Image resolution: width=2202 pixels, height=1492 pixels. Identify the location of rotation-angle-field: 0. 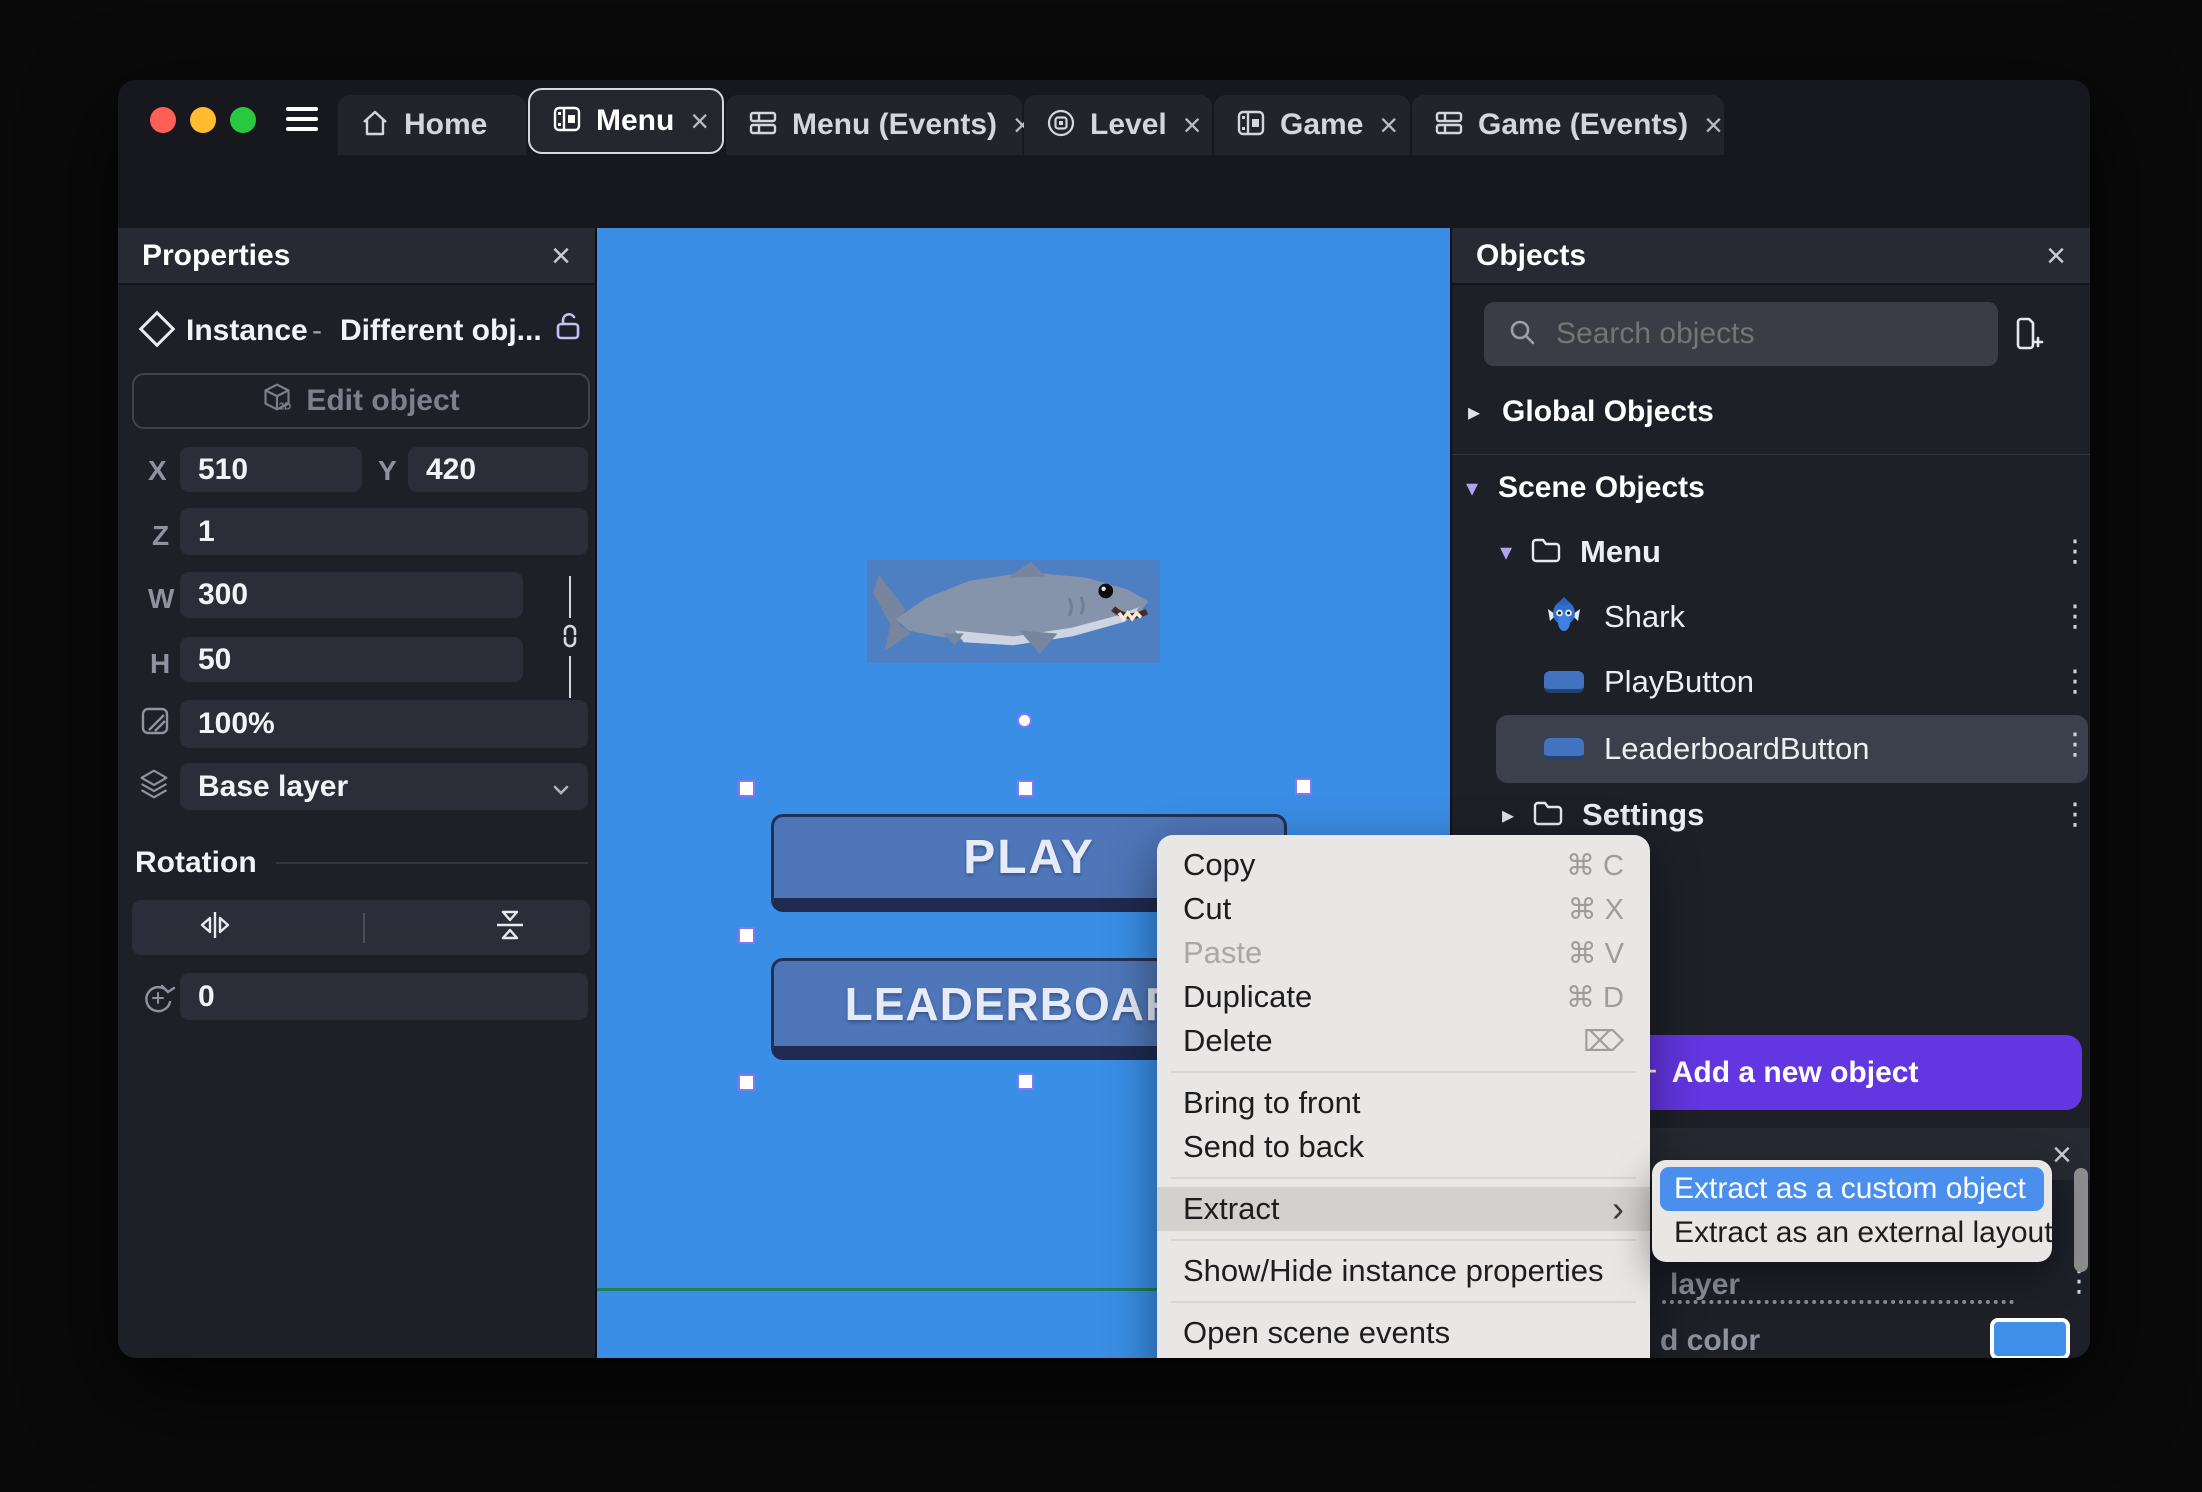
(384, 996).